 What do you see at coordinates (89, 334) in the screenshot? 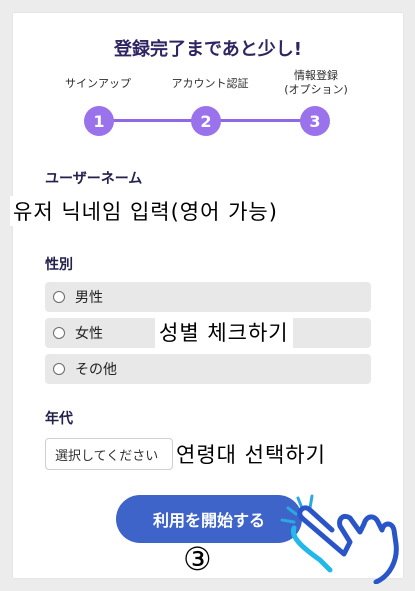
I see `gender-option-label: 女性` at bounding box center [89, 334].